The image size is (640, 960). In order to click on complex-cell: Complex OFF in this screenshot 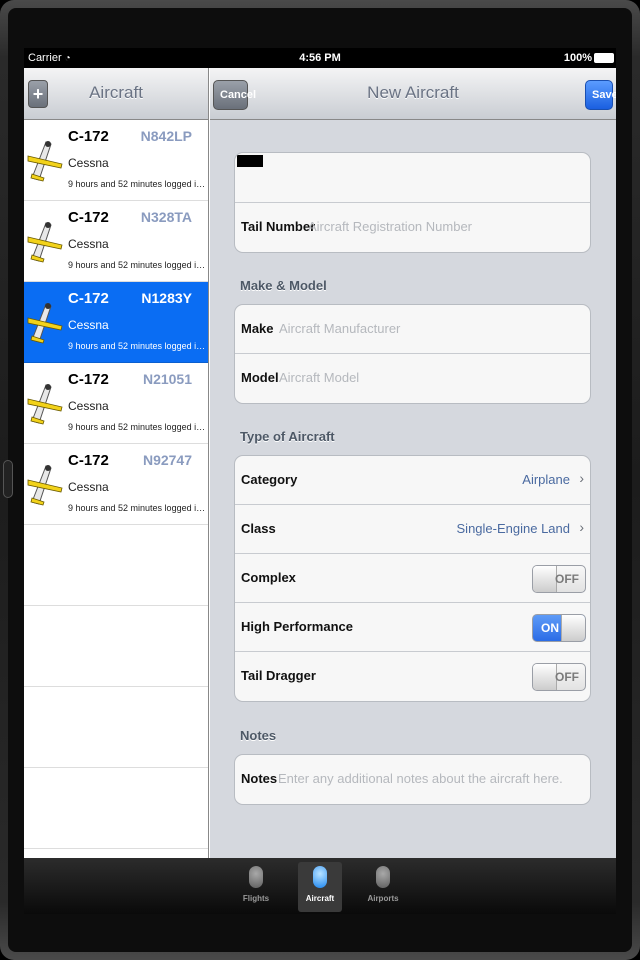, I will do `click(412, 578)`.